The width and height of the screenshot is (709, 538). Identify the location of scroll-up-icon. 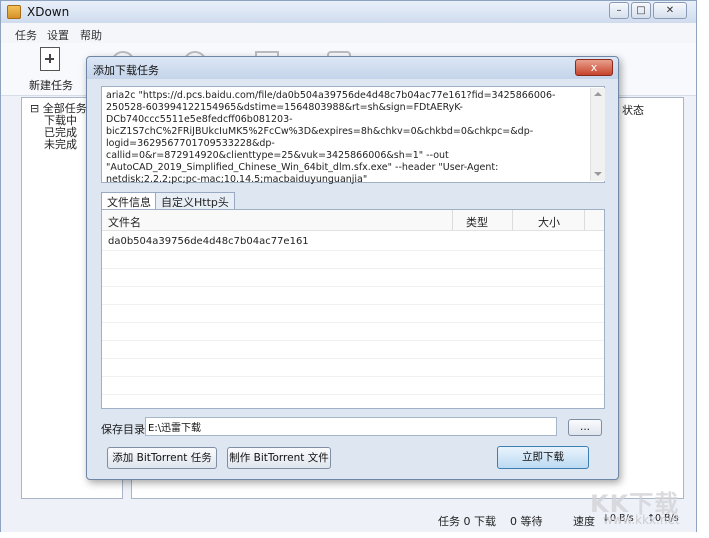
(598, 94).